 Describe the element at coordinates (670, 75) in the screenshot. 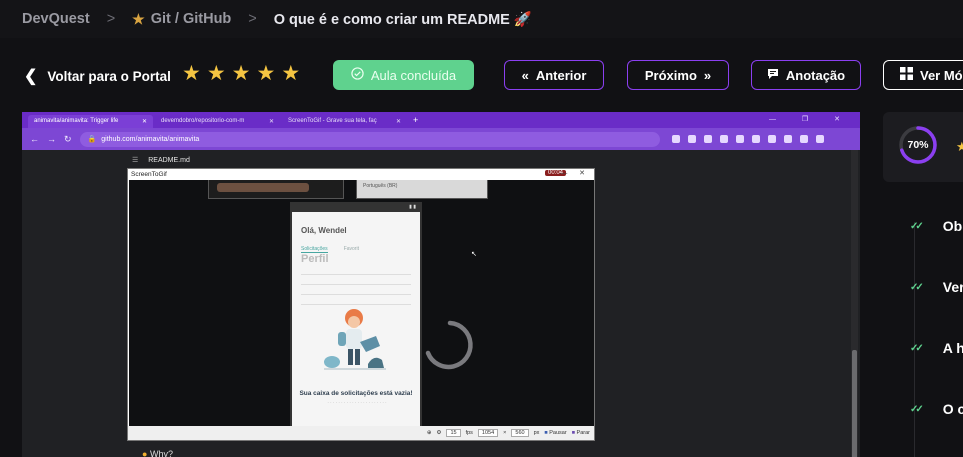

I see `next-label: Próximo` at that location.